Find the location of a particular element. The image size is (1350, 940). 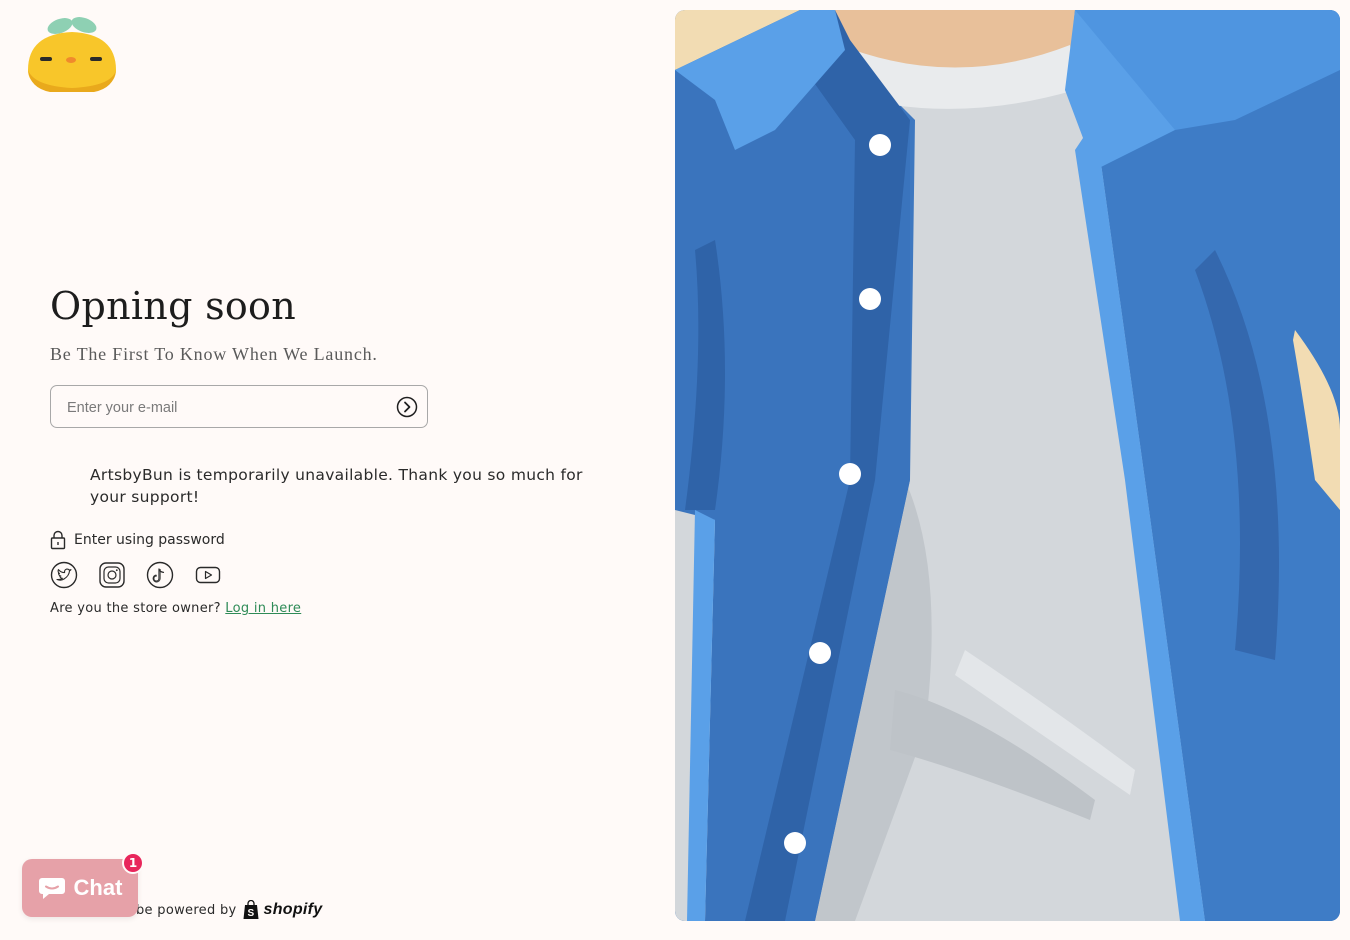

enter-password-label: Enter using password is located at coordinates (149, 540).